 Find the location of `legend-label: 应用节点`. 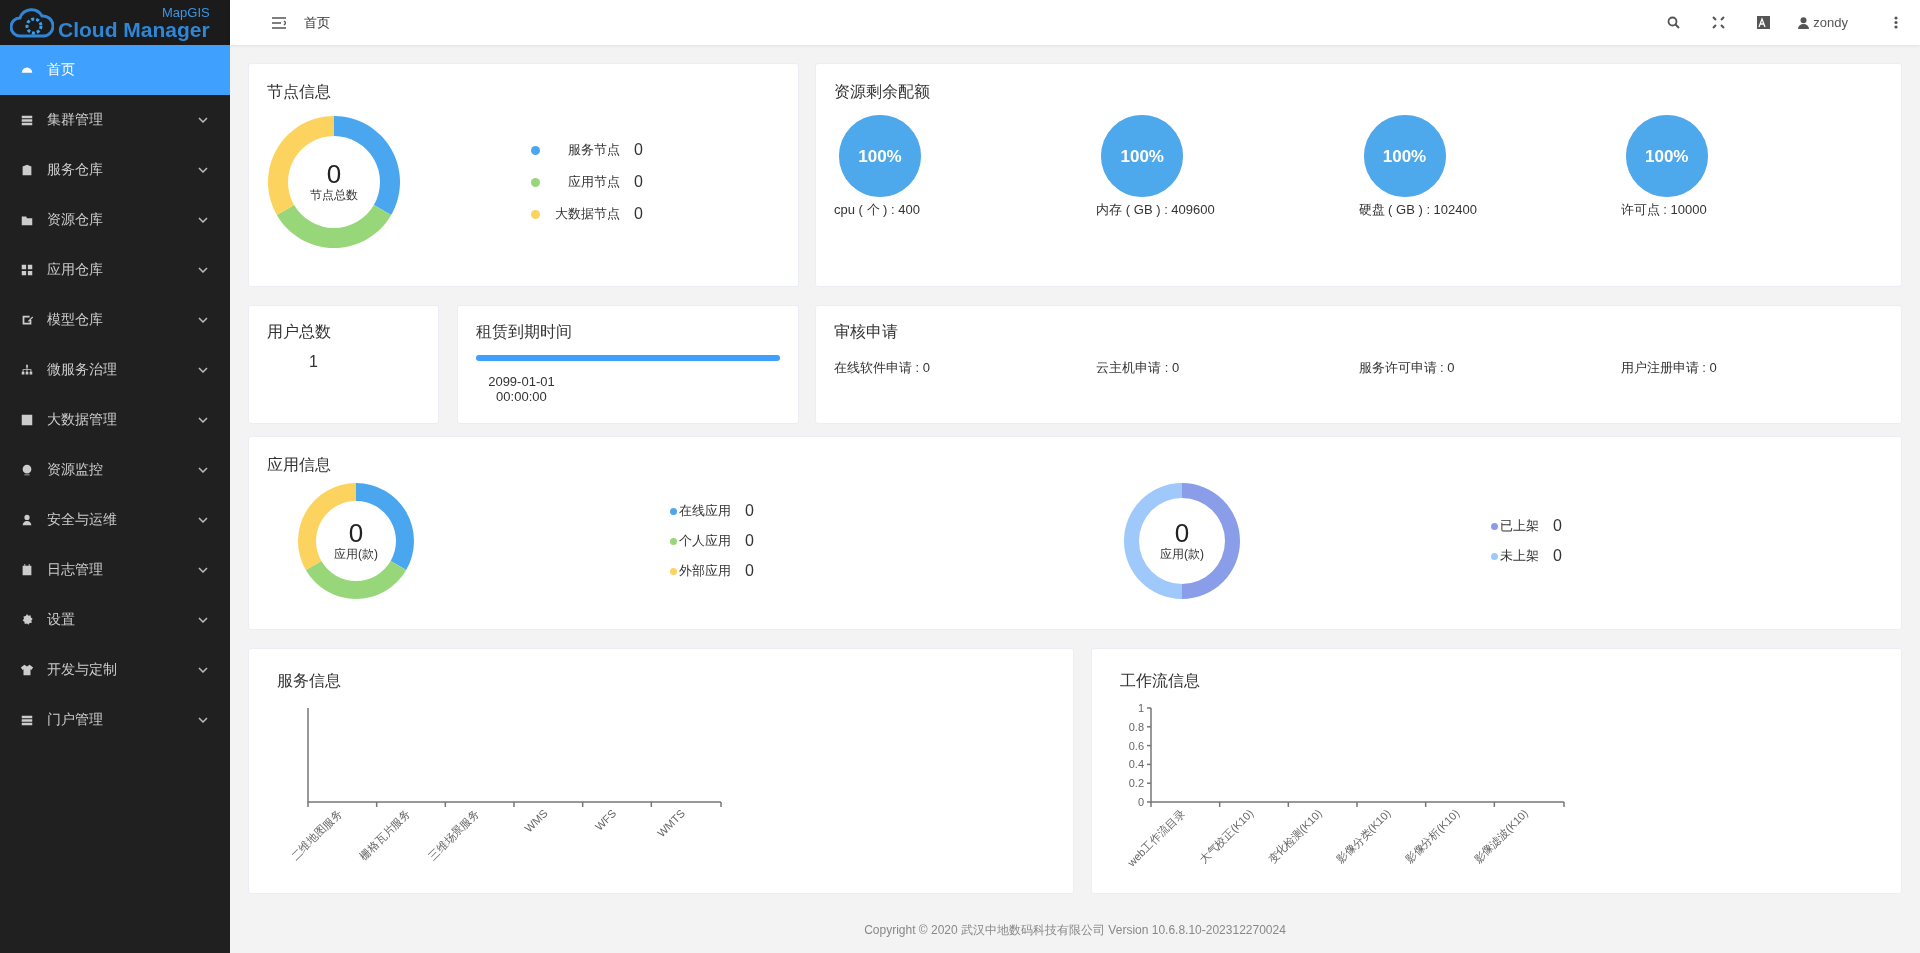

legend-label: 应用节点 is located at coordinates (593, 182).